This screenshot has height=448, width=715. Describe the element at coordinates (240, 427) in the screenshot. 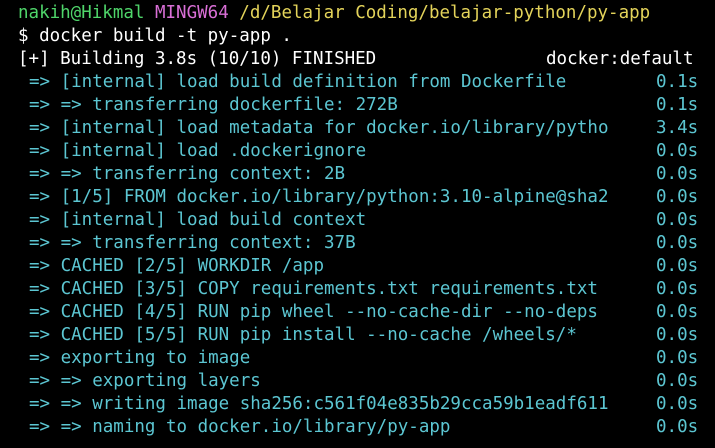

I see `build-step-text: => => naming to docker.io/library/py-app` at that location.